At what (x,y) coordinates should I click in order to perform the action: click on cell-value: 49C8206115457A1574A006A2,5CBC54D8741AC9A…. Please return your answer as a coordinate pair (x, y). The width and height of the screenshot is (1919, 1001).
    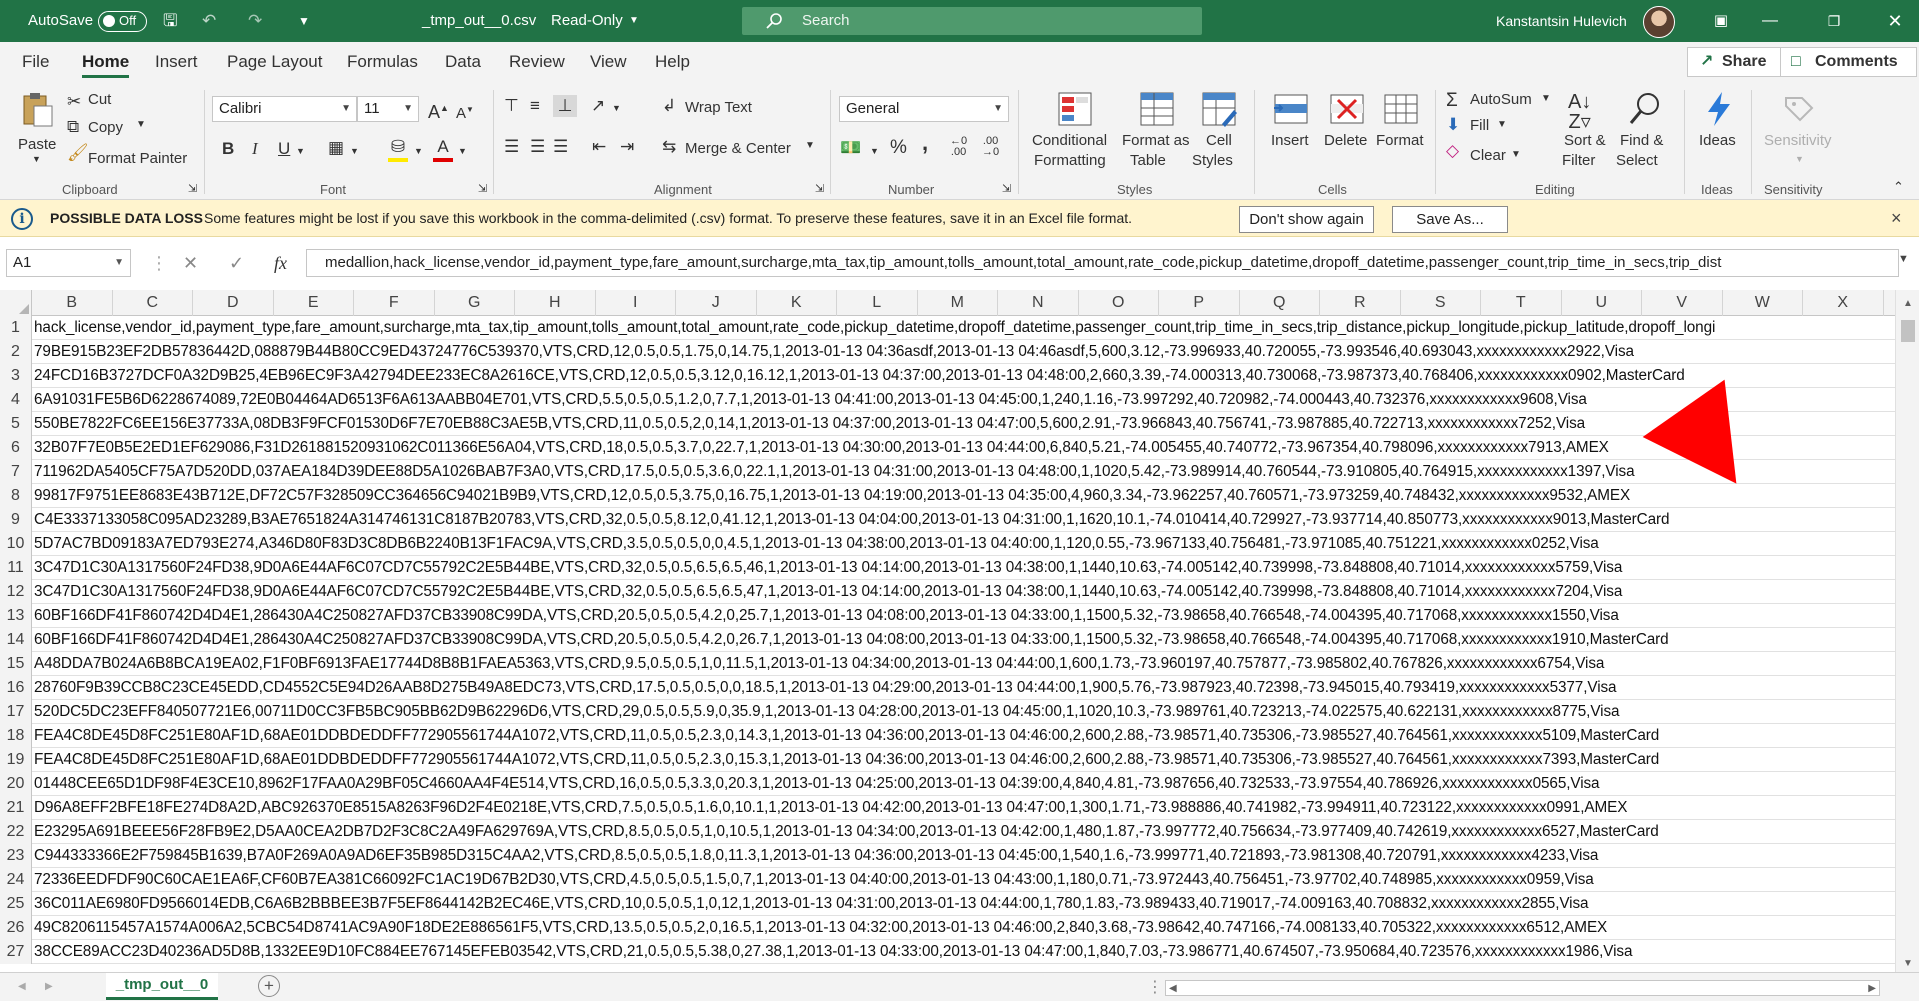
    Looking at the image, I should click on (820, 928).